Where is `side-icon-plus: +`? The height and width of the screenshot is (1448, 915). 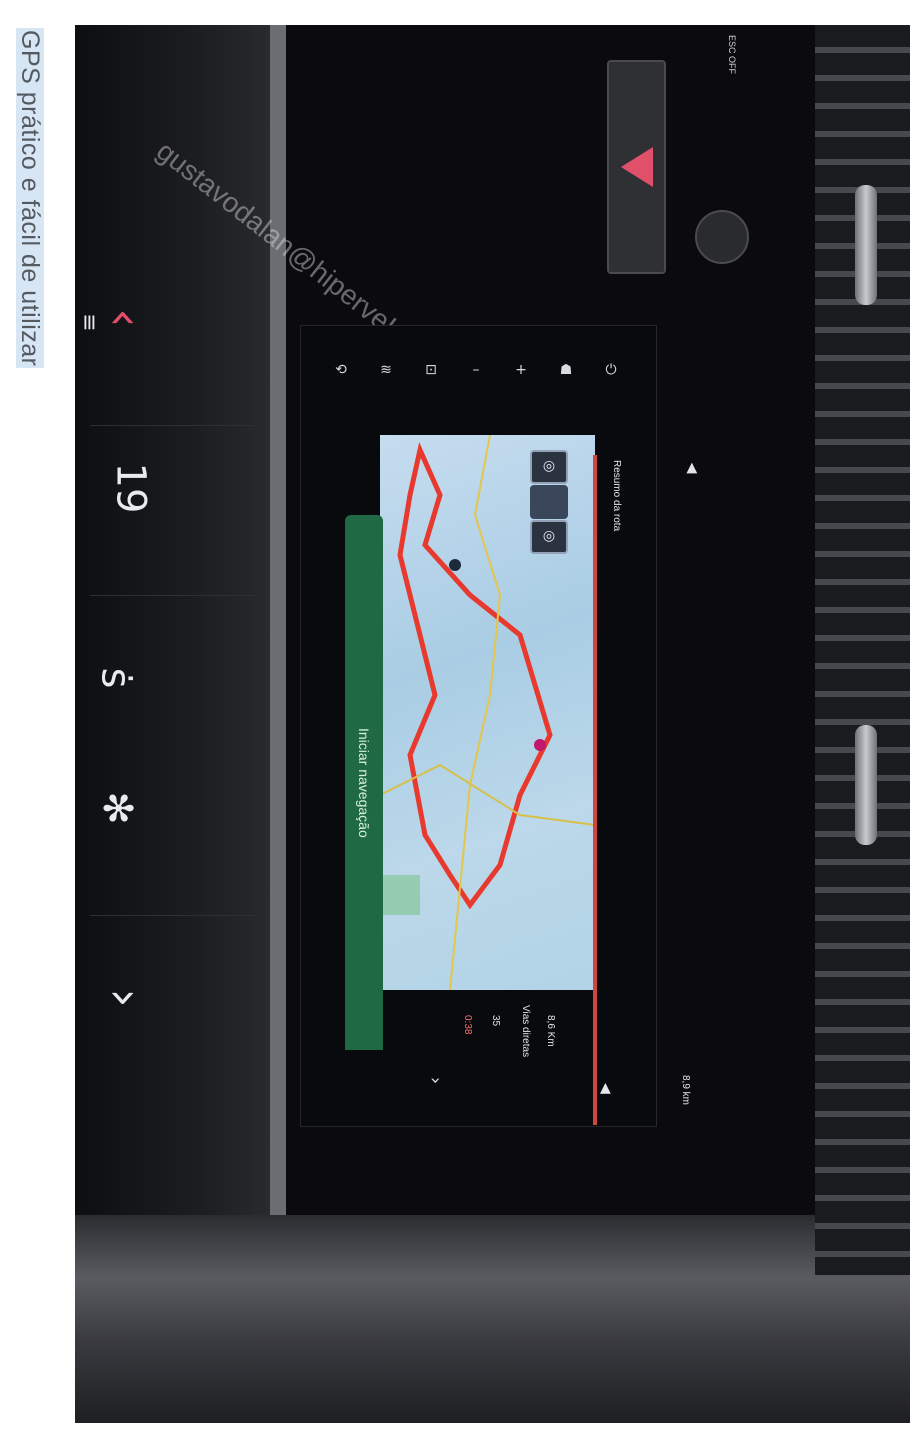 side-icon-plus: + is located at coordinates (521, 370).